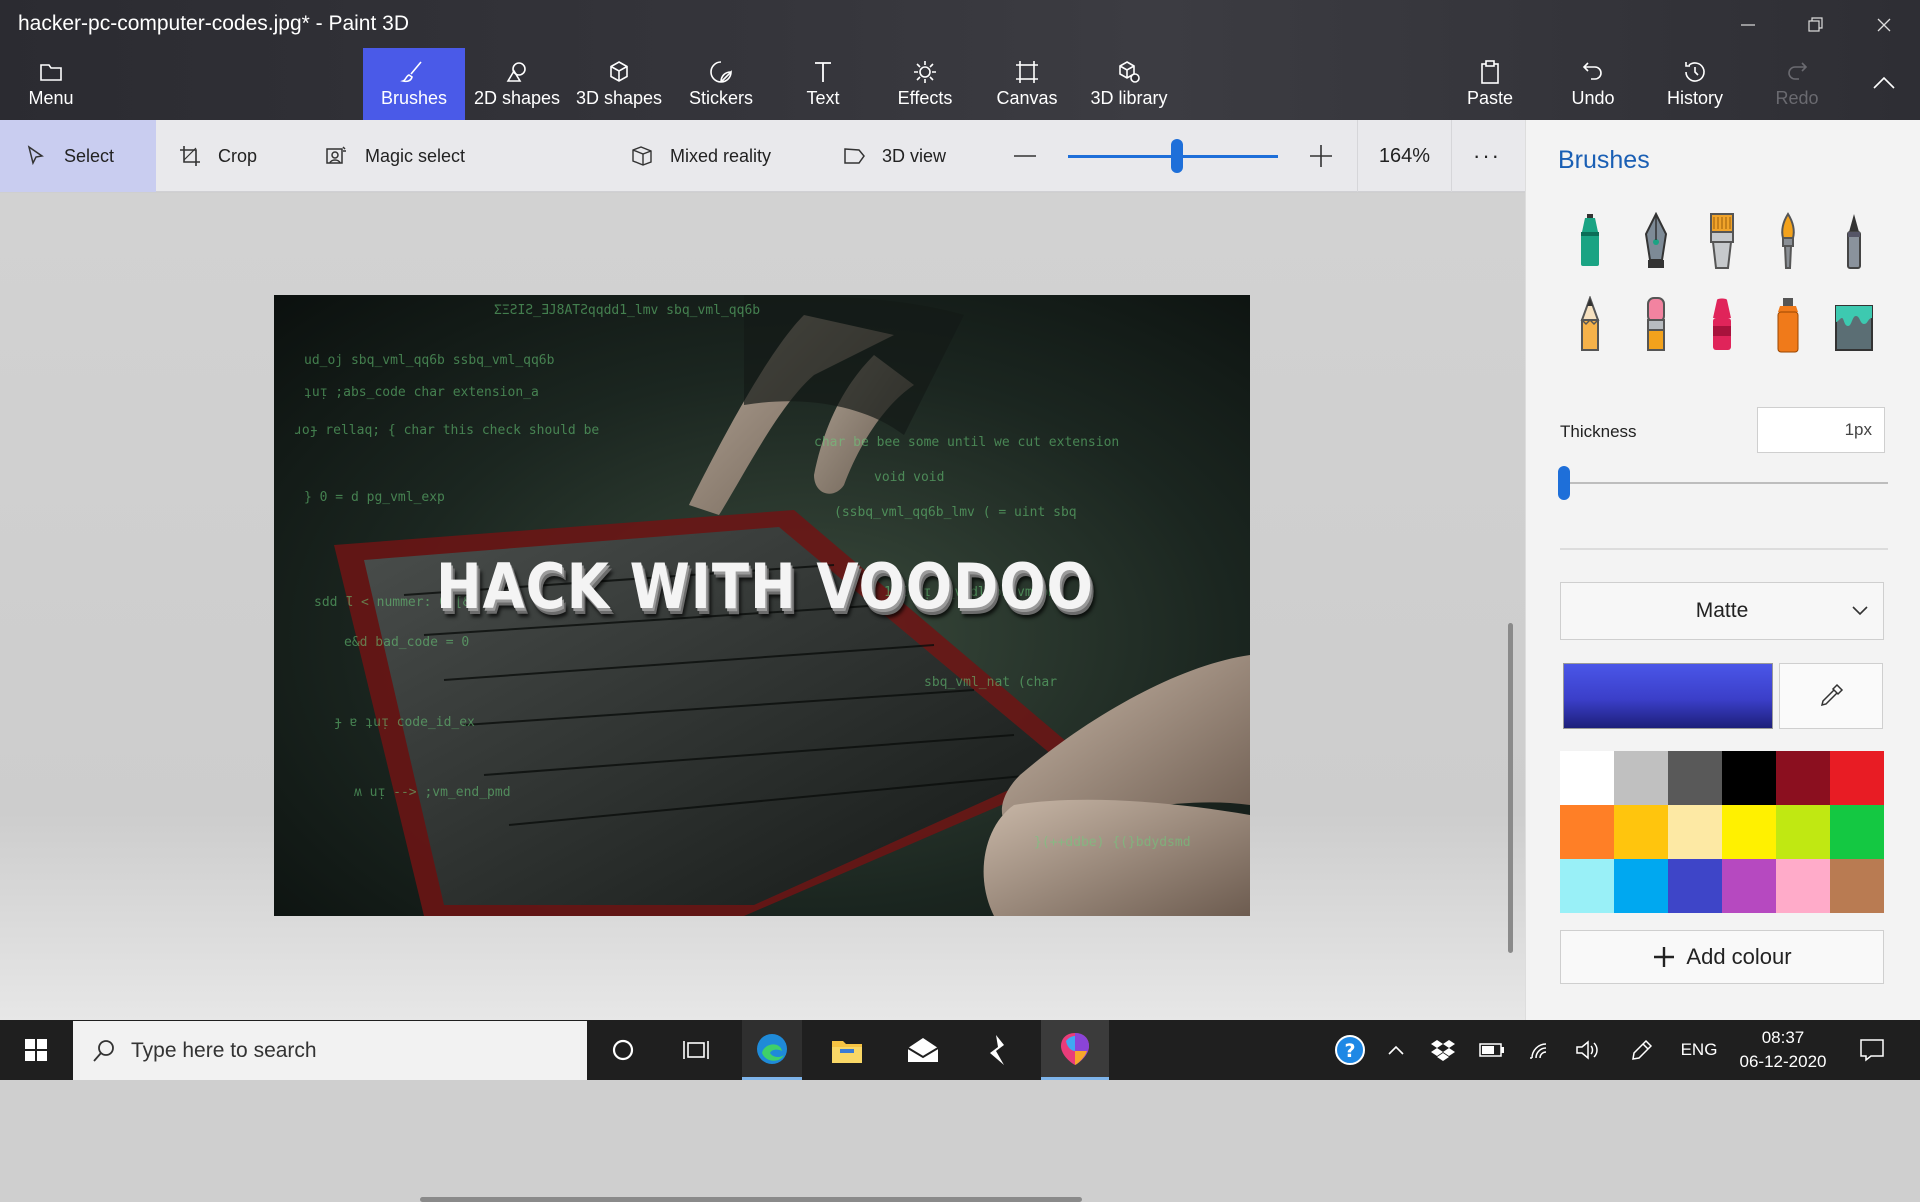  Describe the element at coordinates (1590, 325) in the screenshot. I see `pencil-icon` at that location.